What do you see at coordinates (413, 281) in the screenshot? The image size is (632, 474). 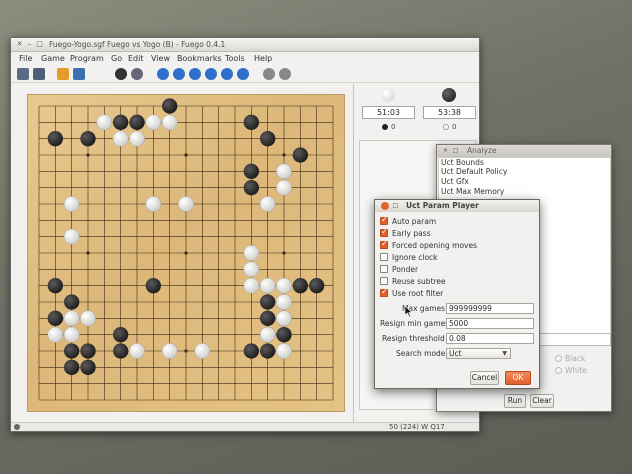 I see `reuse-subtree-checkbox: Reuse subtree` at bounding box center [413, 281].